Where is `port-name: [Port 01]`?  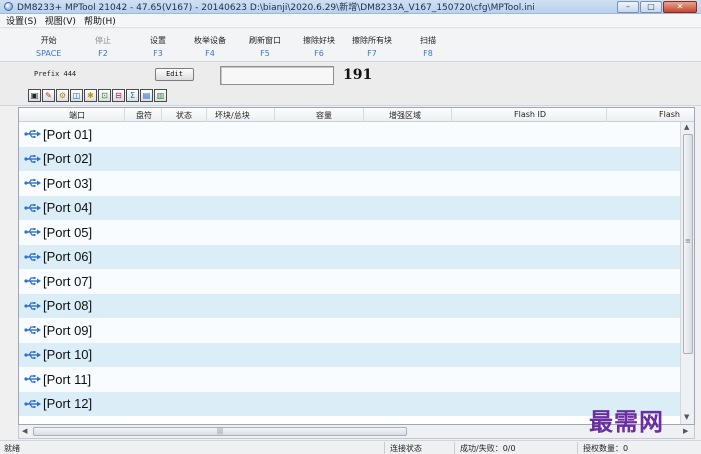
port-name: [Port 01] is located at coordinates (68, 134).